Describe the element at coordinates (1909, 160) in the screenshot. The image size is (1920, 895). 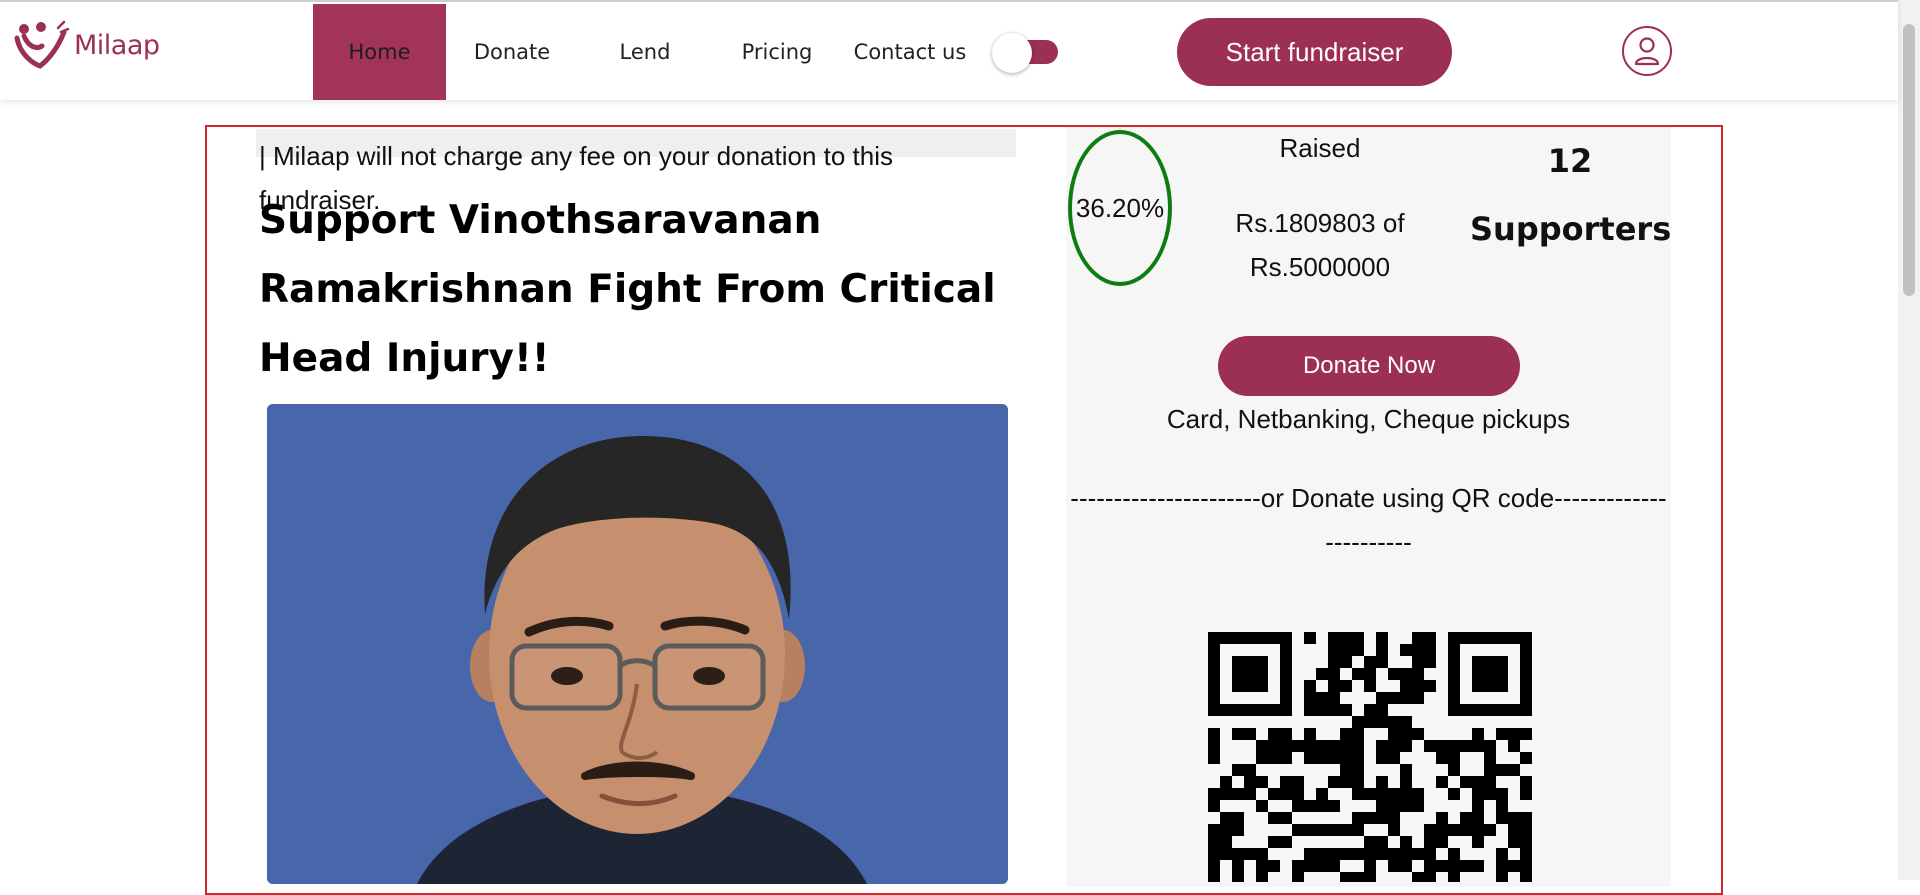
I see `scrollbar-thumb` at that location.